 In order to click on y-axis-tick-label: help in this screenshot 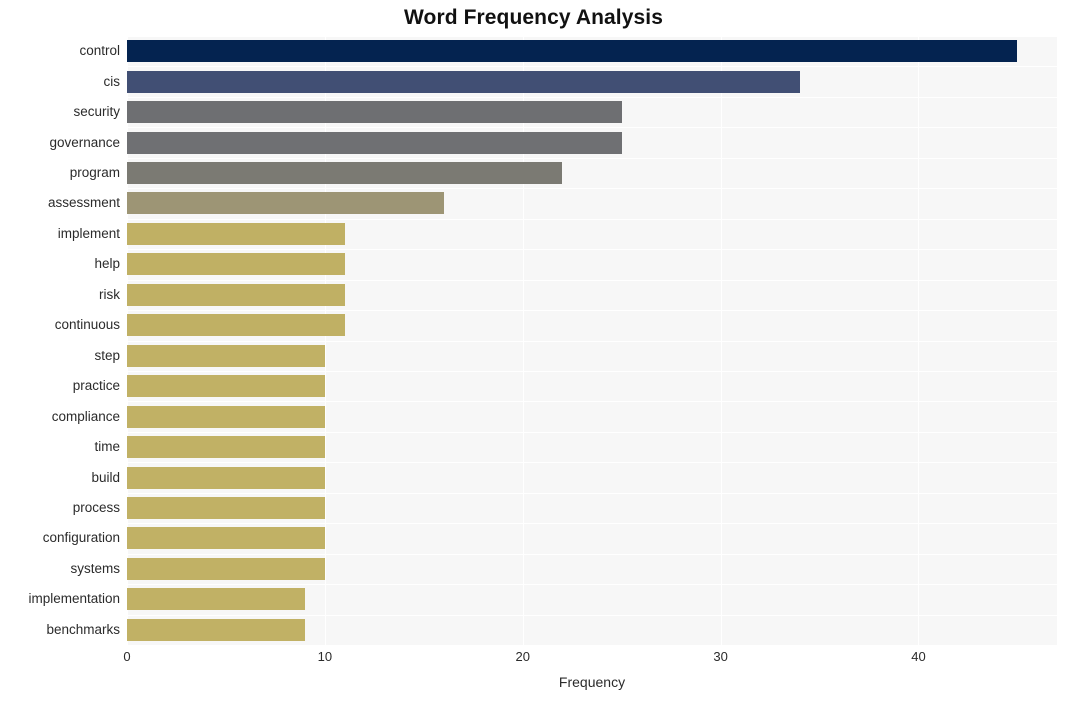, I will do `click(107, 264)`.